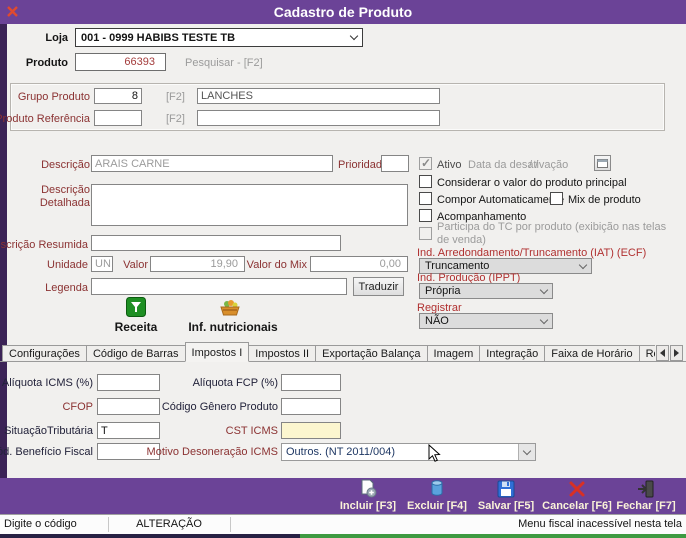 The width and height of the screenshot is (686, 538). Describe the element at coordinates (44, 245) in the screenshot. I see `descricao-resumida-label: Descrição Resumida` at that location.